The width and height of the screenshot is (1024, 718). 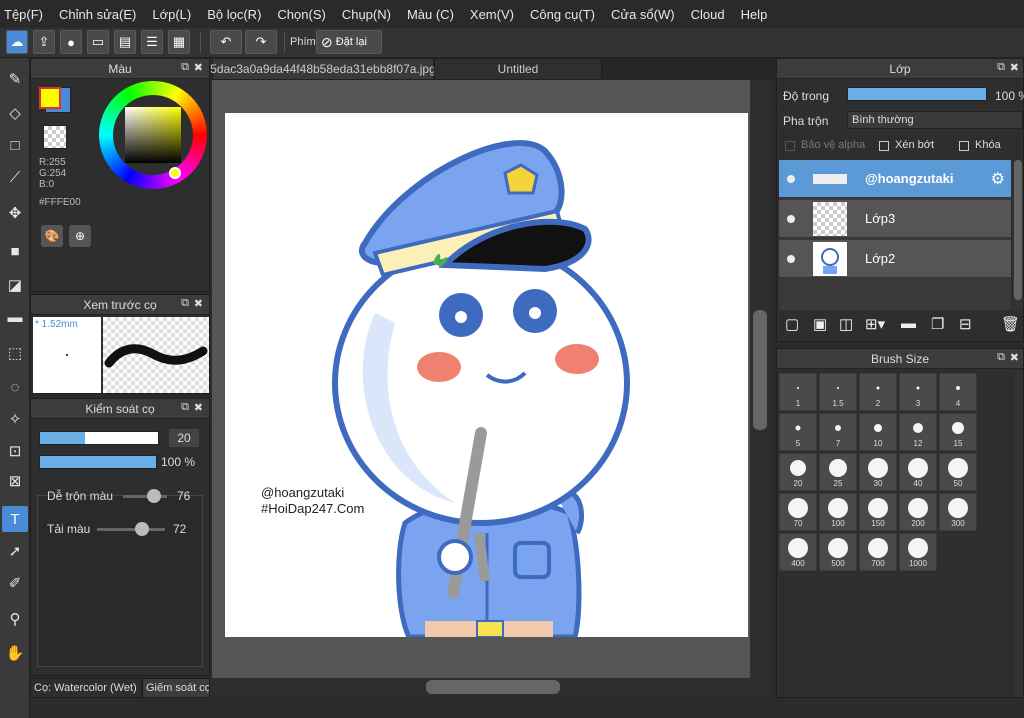 What do you see at coordinates (878, 392) in the screenshot?
I see `brush-size-cell: 2` at bounding box center [878, 392].